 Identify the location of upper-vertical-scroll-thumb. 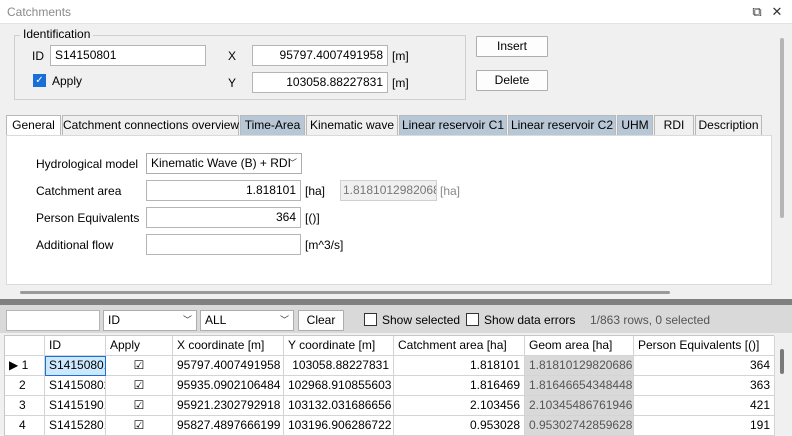
(782, 128).